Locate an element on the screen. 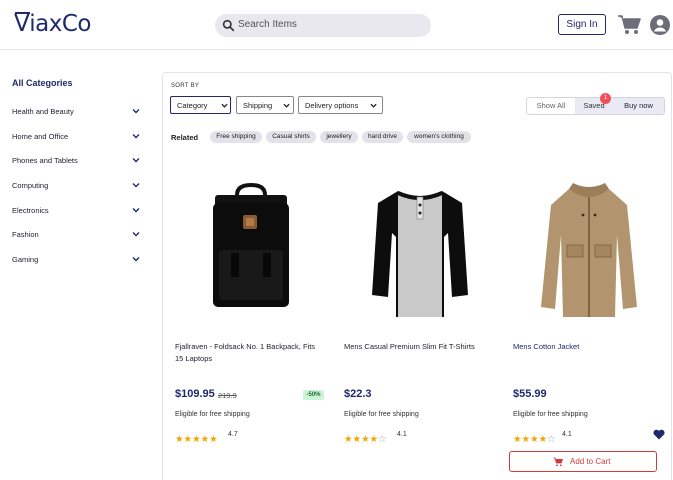 Image resolution: width=673 pixels, height=480 pixels. product-name: Mens Cotton Jacket is located at coordinates (588, 347).